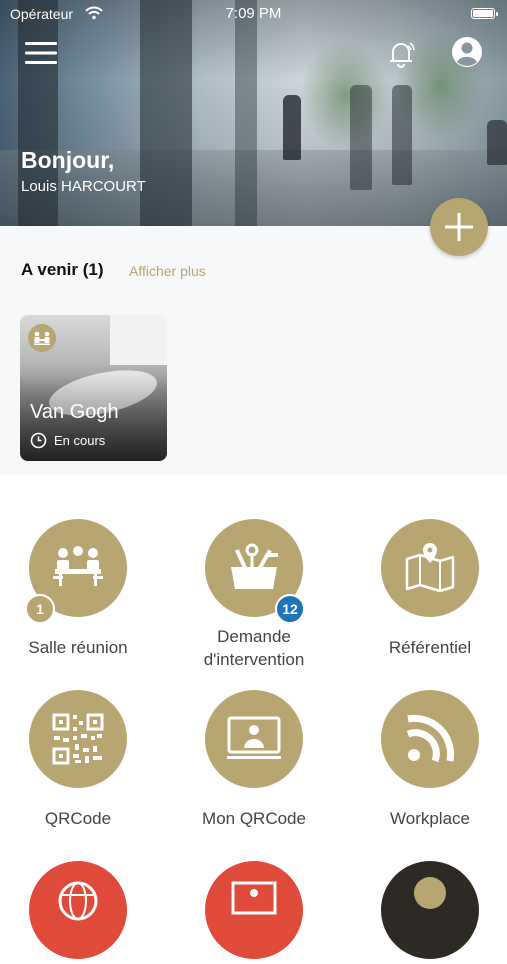  What do you see at coordinates (345, 95) in the screenshot?
I see `banner-plant` at bounding box center [345, 95].